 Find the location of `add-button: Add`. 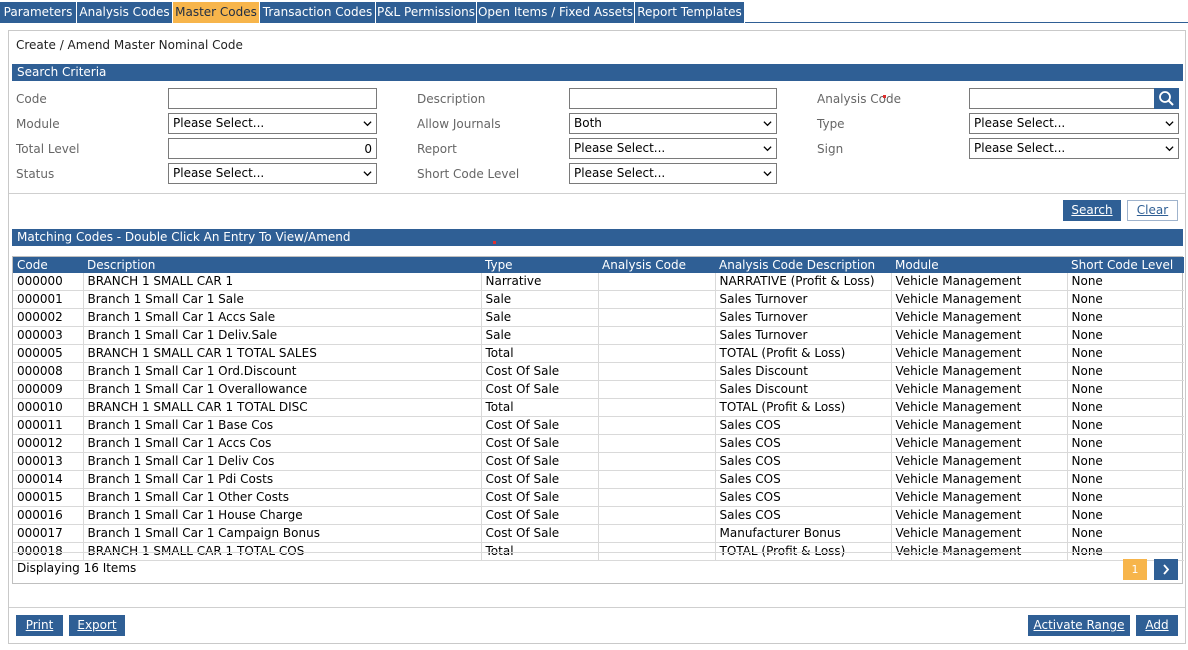

add-button: Add is located at coordinates (1157, 625).